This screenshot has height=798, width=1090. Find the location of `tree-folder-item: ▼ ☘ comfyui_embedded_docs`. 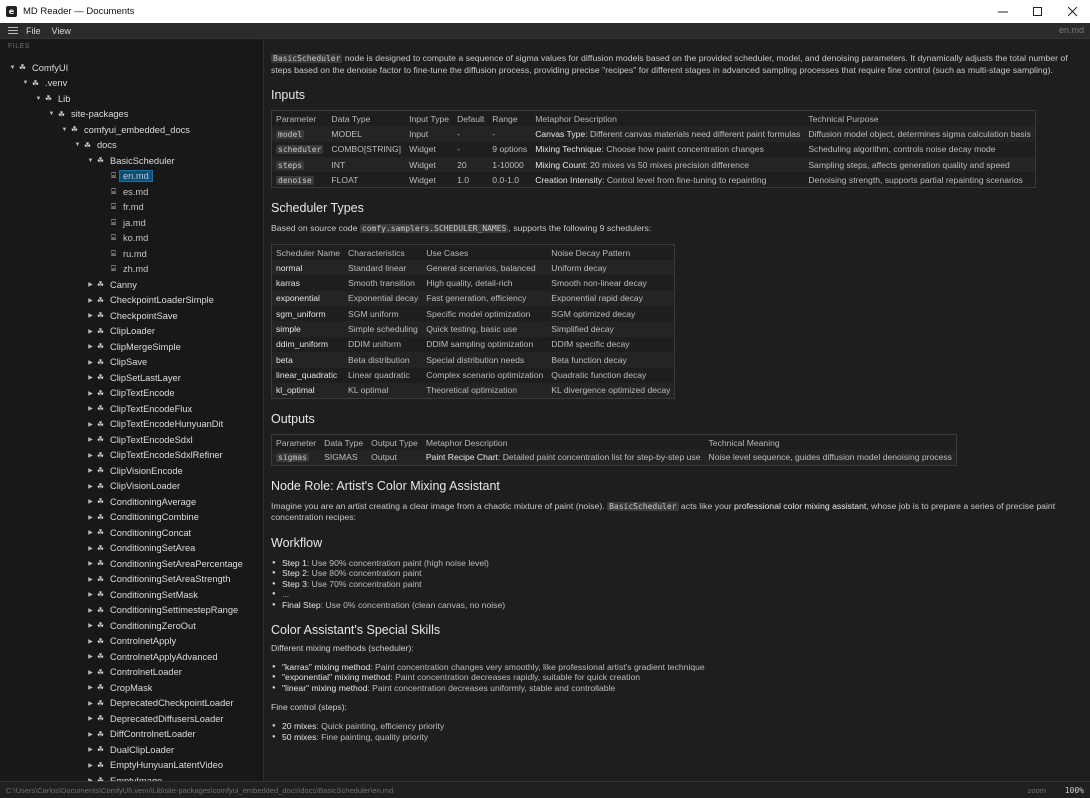

tree-folder-item: ▼ ☘ comfyui_embedded_docs is located at coordinates (131, 130).